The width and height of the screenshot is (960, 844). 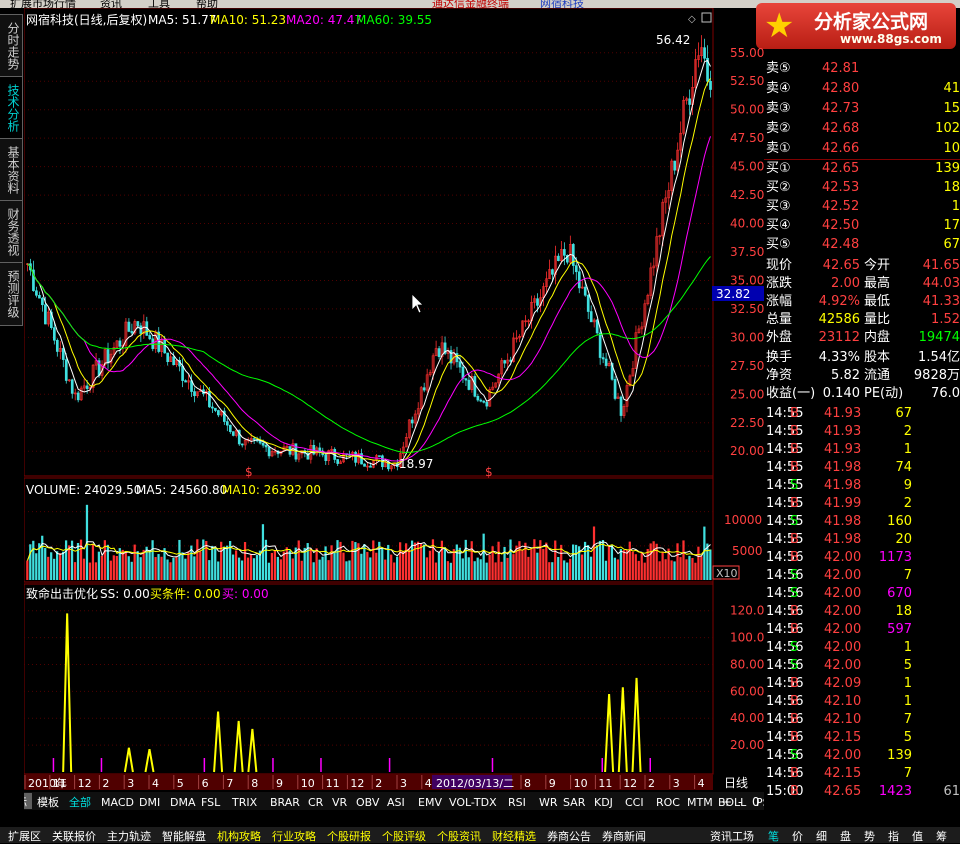 What do you see at coordinates (736, 783) in the screenshot?
I see `period-label: 日线` at bounding box center [736, 783].